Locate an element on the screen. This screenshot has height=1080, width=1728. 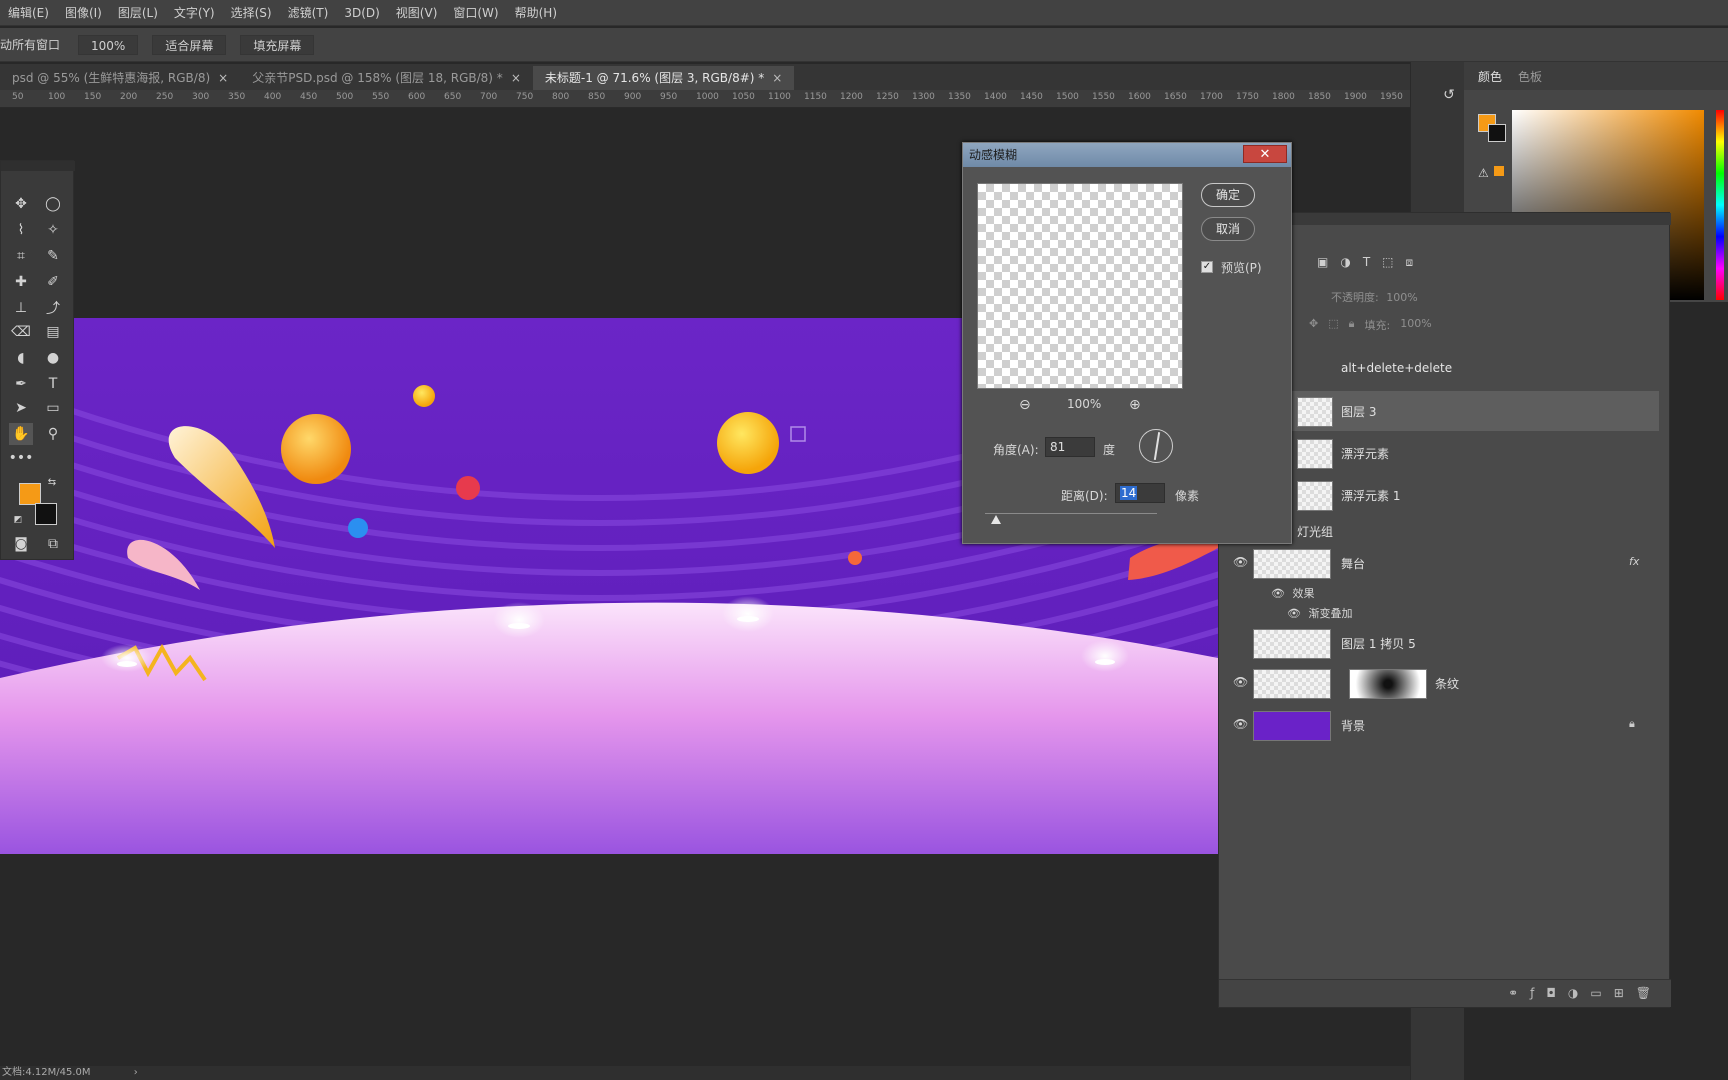
hand-tool-icon: ✋ is located at coordinates (21, 434).